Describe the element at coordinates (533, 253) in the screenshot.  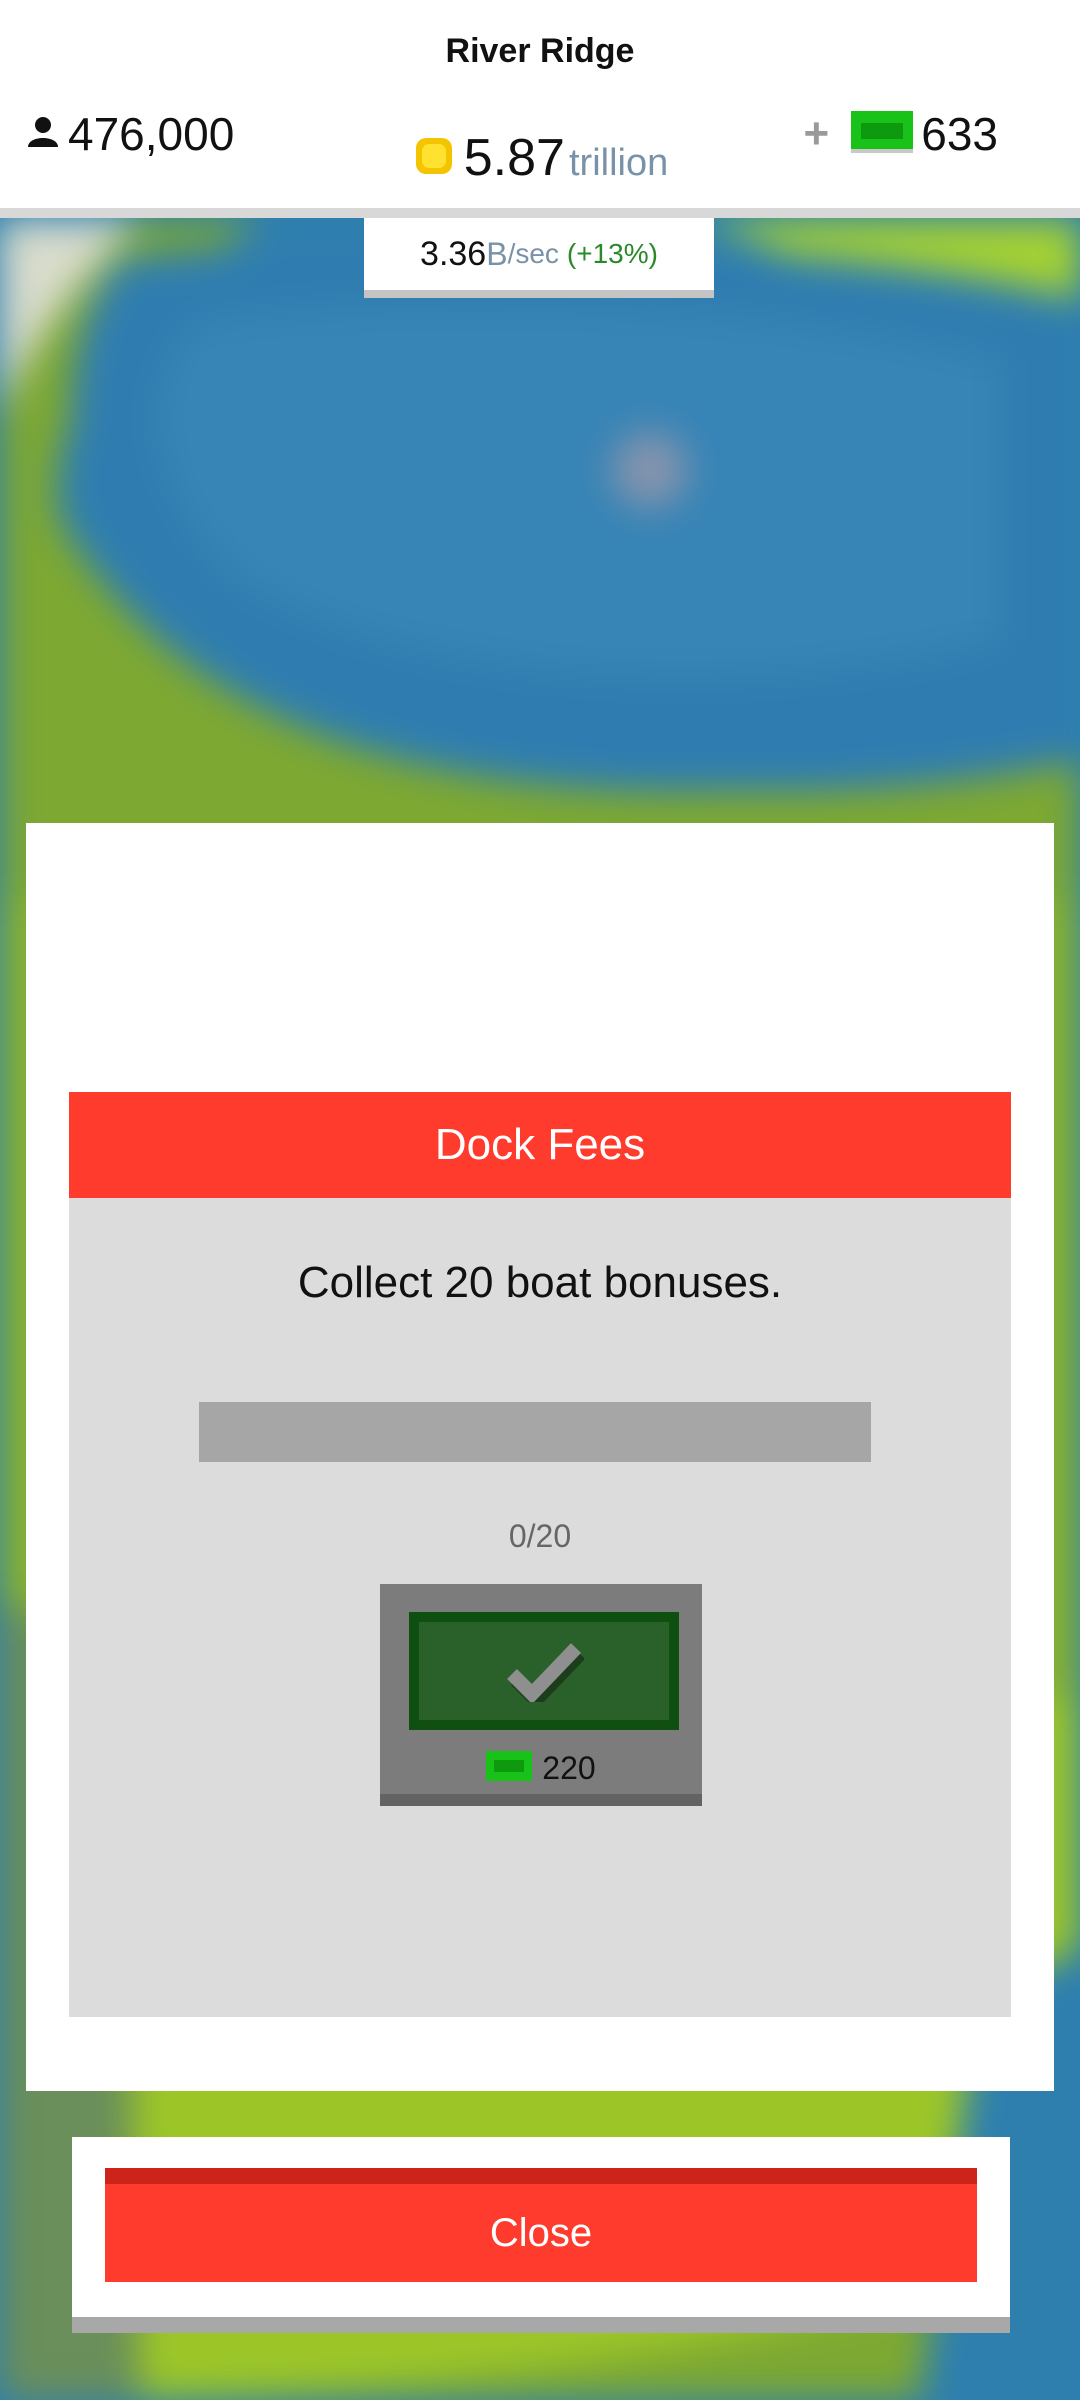
I see `rate-per-second: /sec` at that location.